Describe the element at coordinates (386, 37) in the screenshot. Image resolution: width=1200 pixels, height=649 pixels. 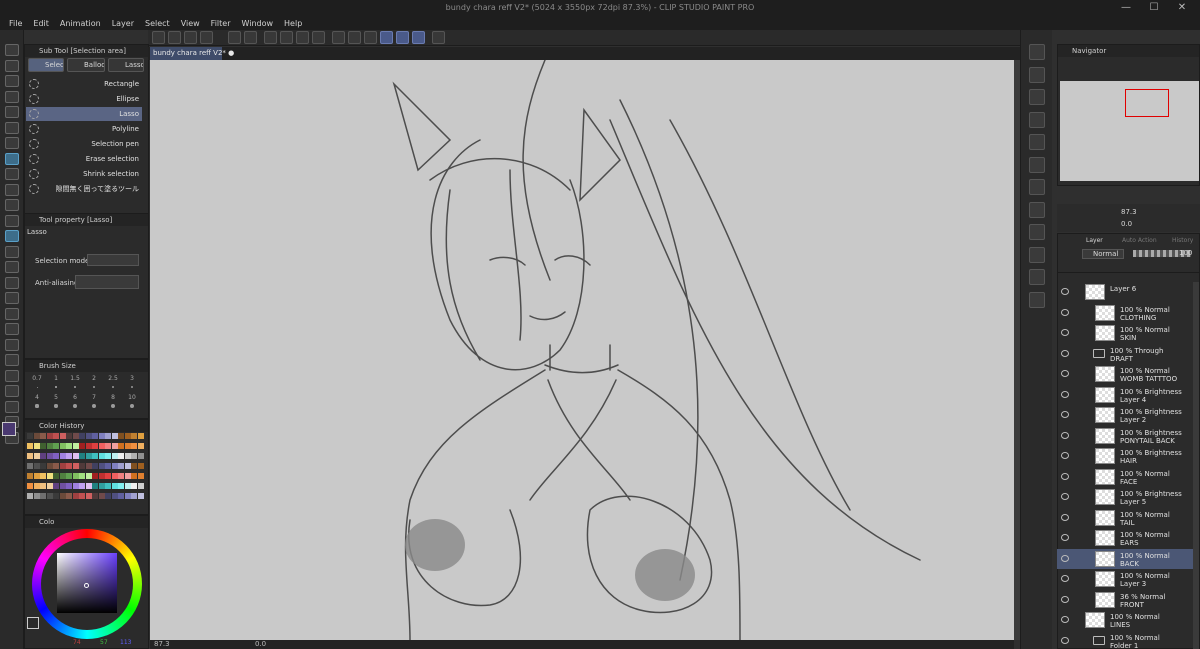
I see `stabilize-icon` at that location.